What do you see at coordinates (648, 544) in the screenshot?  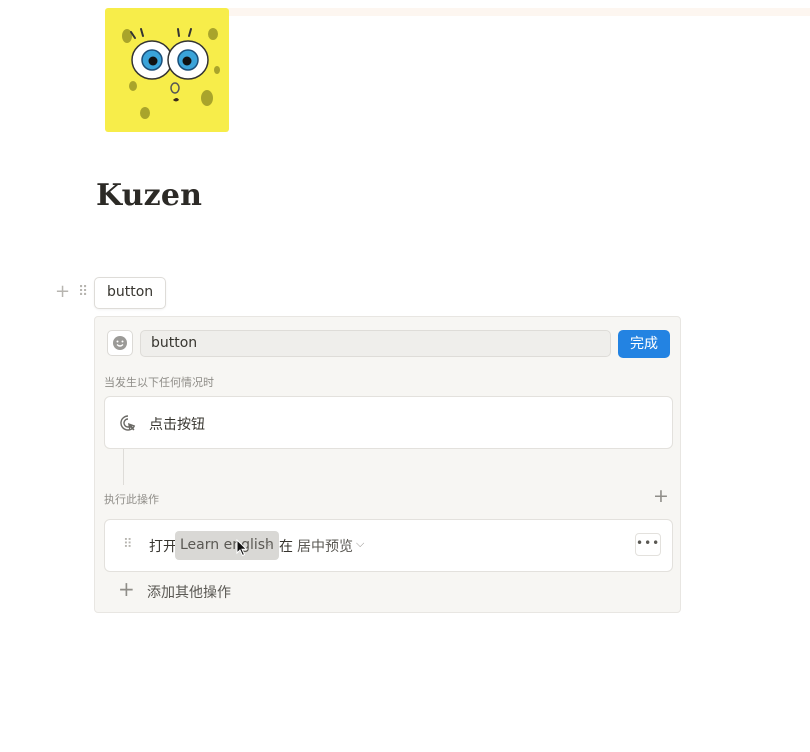 I see `more-options-button: •••` at bounding box center [648, 544].